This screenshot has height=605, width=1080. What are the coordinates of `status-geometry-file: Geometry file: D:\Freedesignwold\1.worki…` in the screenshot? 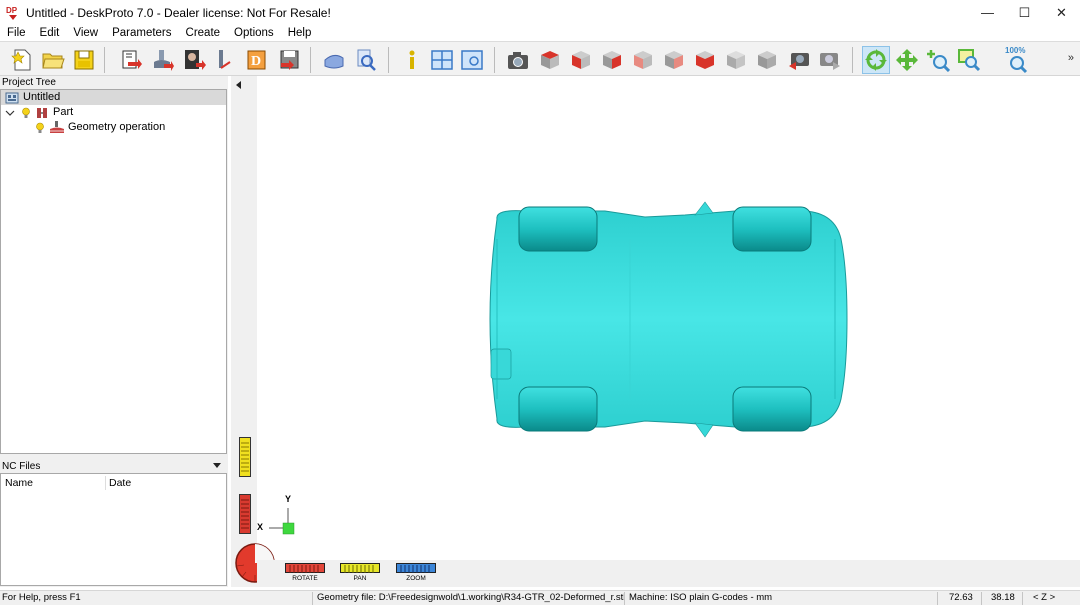 It's located at (471, 597).